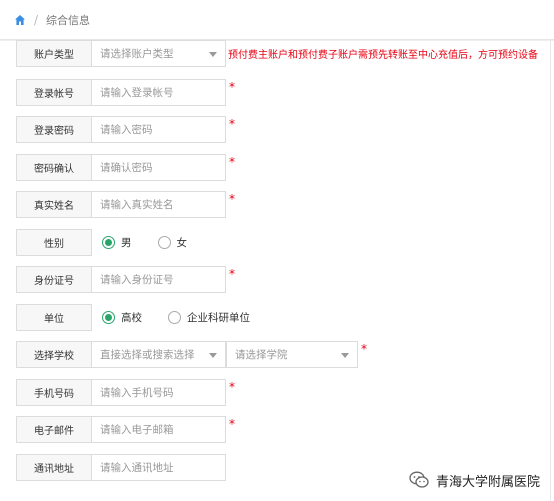 The width and height of the screenshot is (554, 501). I want to click on unit-enterprise-label: 企业科研单位, so click(218, 317).